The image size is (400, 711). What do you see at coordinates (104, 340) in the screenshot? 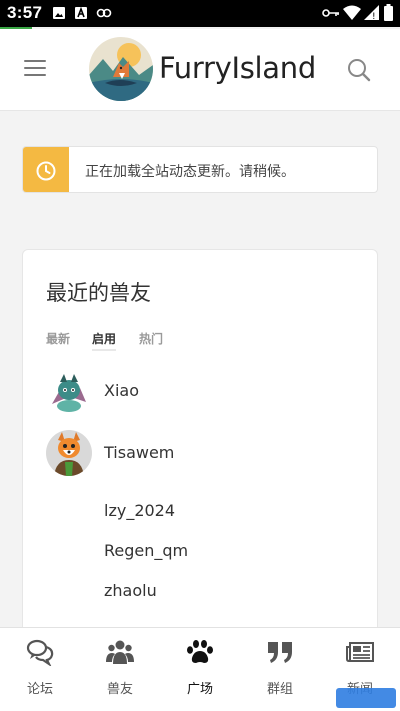
I see `tab-active: 启用` at bounding box center [104, 340].